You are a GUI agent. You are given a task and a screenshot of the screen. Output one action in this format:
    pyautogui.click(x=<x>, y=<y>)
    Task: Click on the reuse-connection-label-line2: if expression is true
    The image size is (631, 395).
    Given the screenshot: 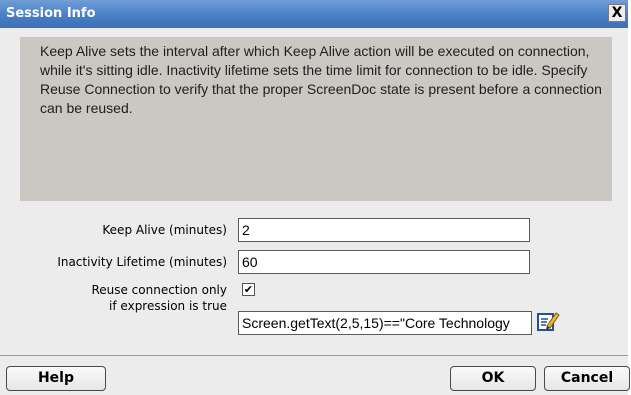 What is the action you would take?
    pyautogui.click(x=168, y=306)
    